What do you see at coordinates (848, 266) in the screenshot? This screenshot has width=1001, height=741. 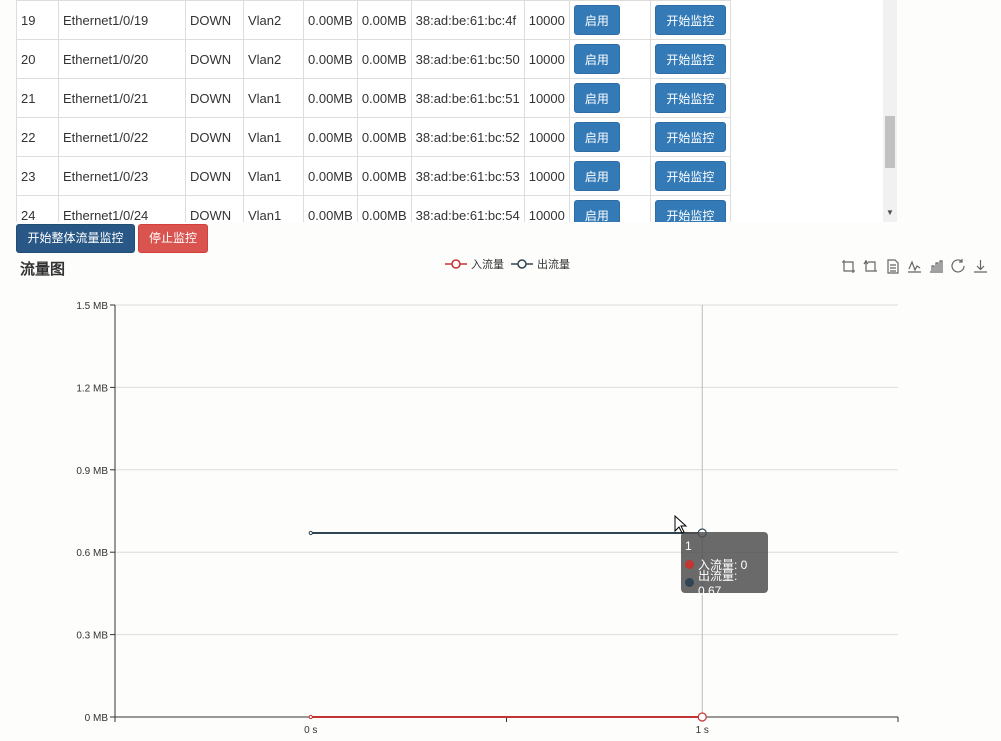 I see `zoom-icon` at bounding box center [848, 266].